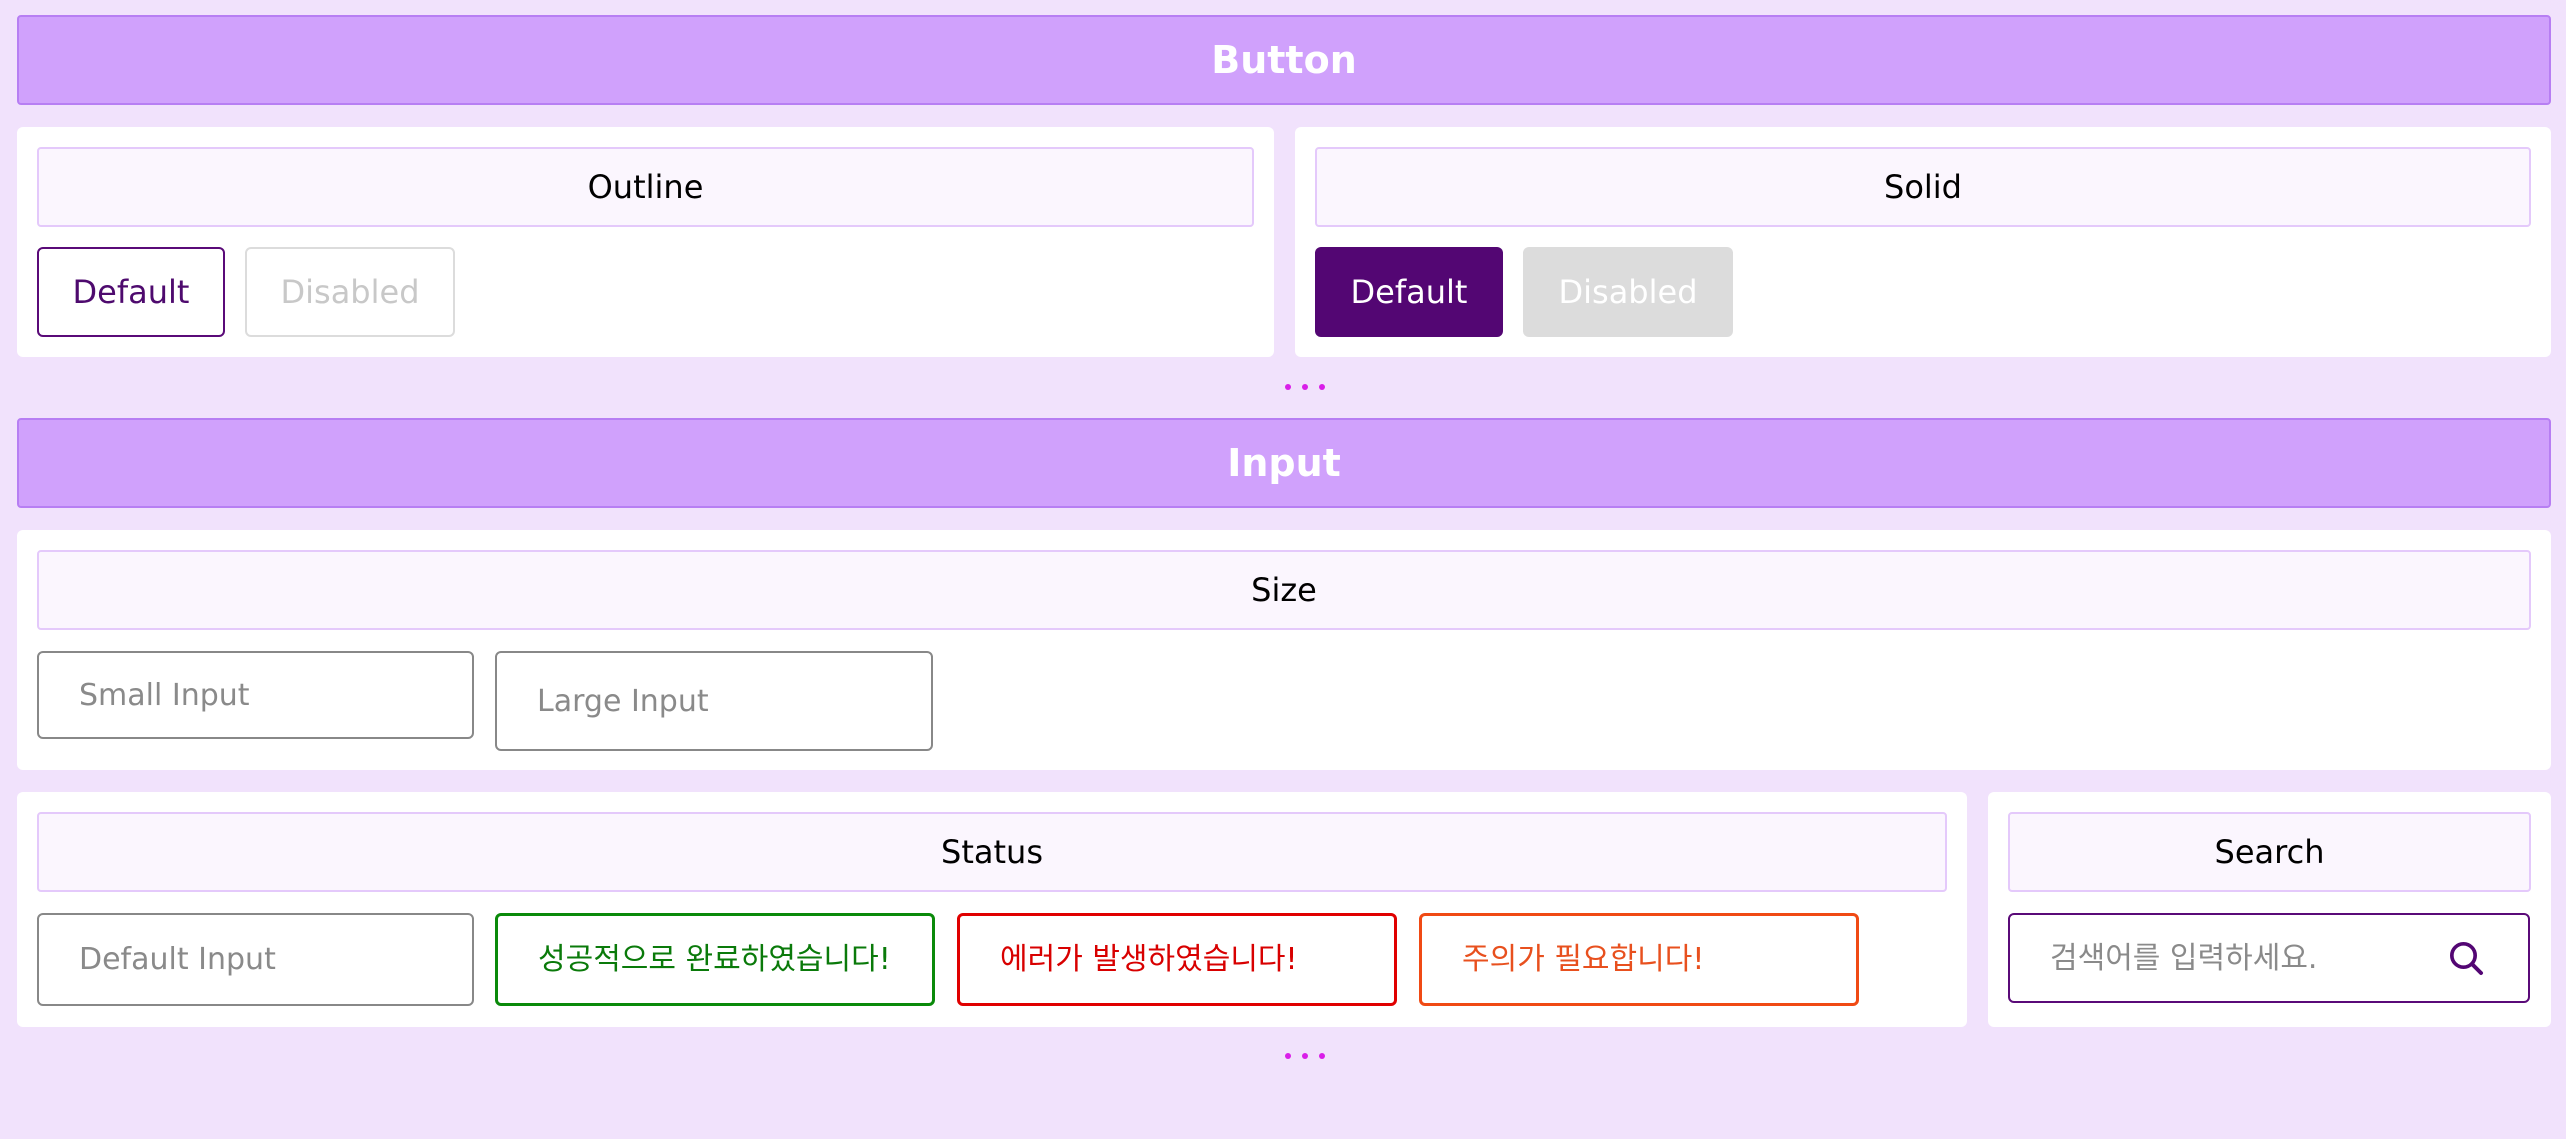 This screenshot has height=1139, width=2566. What do you see at coordinates (714, 701) in the screenshot?
I see `large-input` at bounding box center [714, 701].